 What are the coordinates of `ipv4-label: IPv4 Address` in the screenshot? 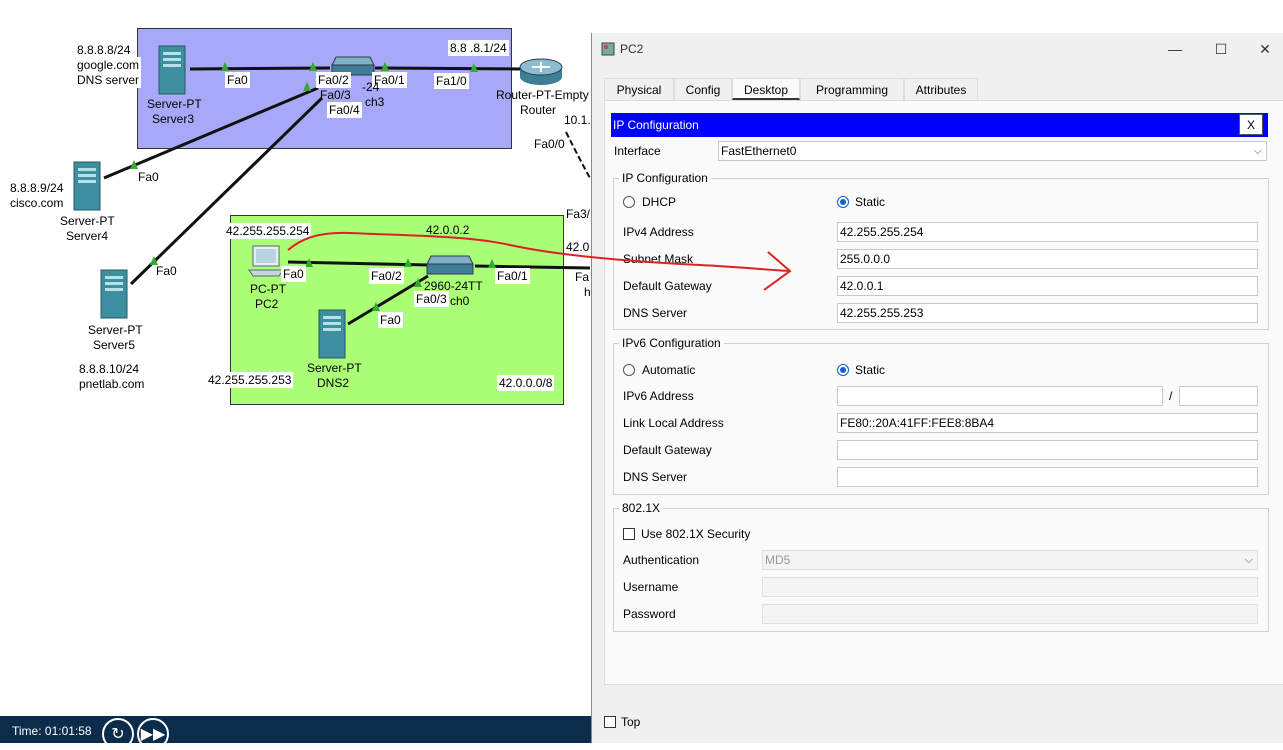 It's located at (658, 232).